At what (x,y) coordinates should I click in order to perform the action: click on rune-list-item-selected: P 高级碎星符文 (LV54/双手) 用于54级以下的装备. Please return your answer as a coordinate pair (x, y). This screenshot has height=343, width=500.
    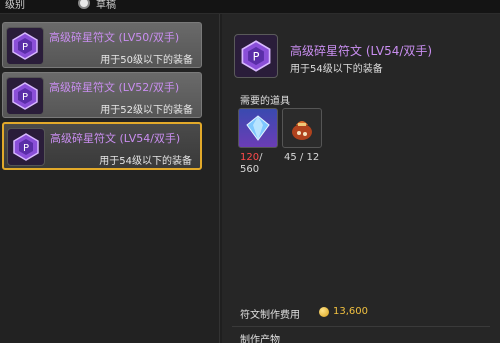
    Looking at the image, I should click on (102, 146).